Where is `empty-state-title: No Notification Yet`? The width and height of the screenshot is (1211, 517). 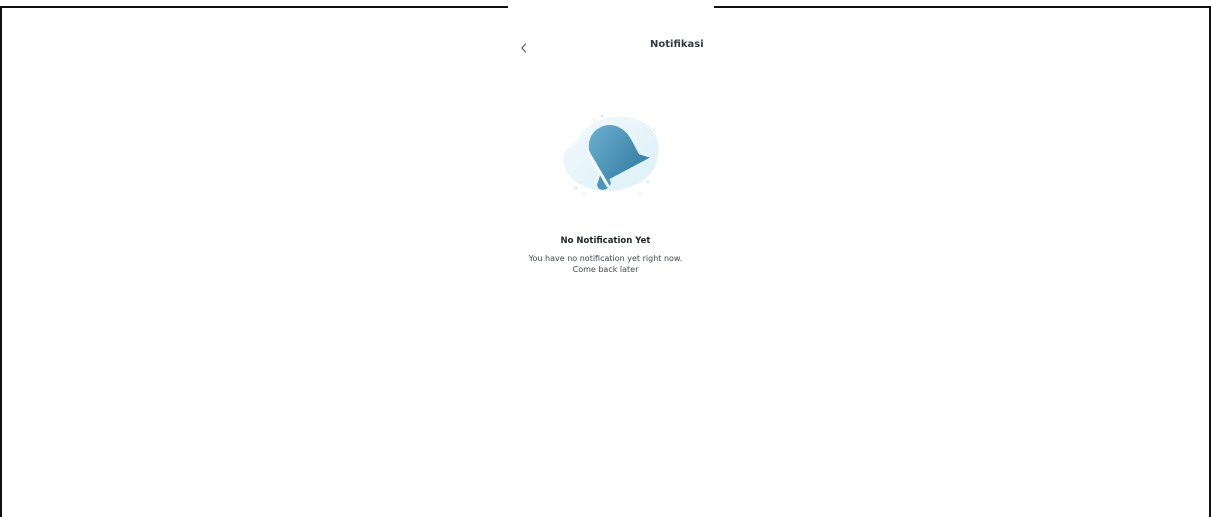
empty-state-title: No Notification Yet is located at coordinates (605, 241).